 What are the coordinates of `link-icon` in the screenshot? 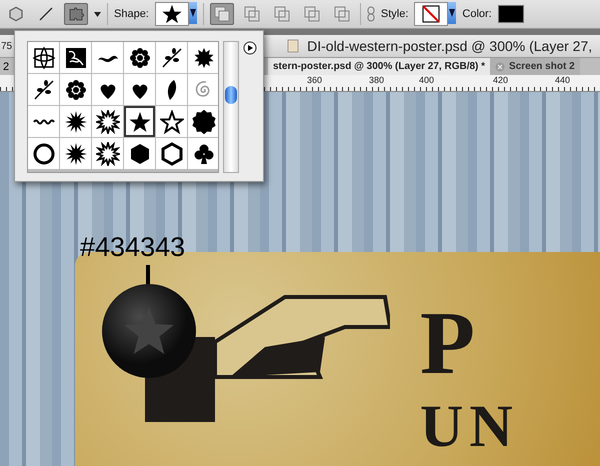 It's located at (370, 14).